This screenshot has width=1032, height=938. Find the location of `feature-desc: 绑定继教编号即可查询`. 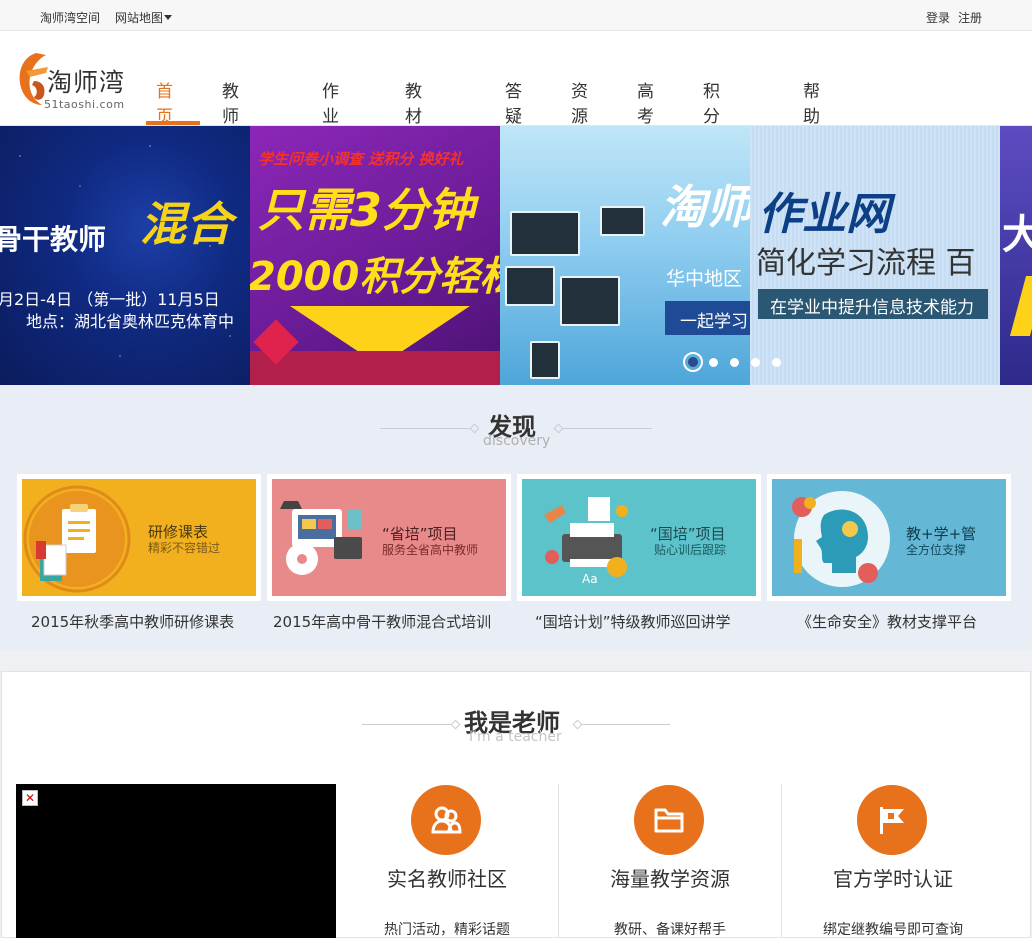

feature-desc: 绑定继教编号即可查询 is located at coordinates (893, 930).